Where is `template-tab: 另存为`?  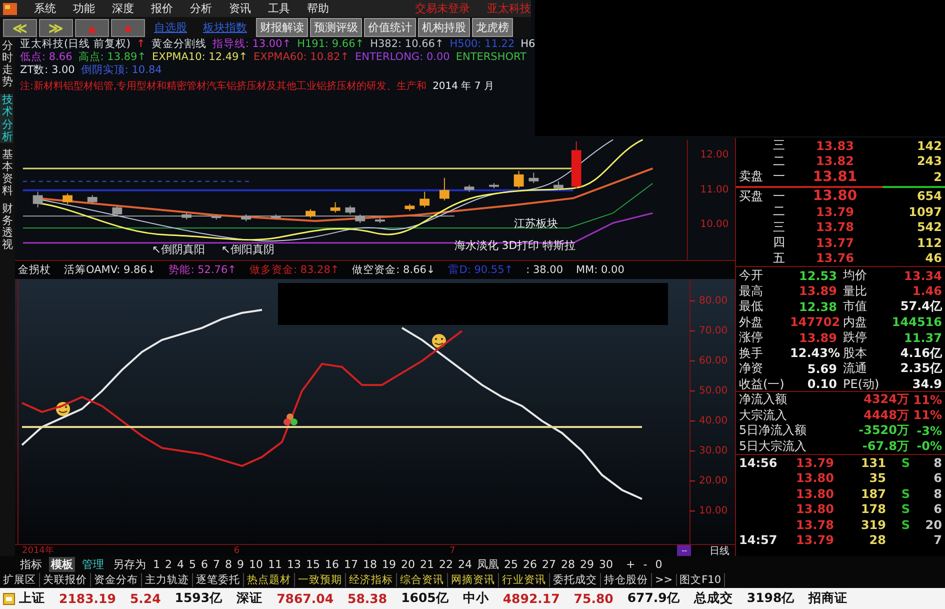
template-tab: 另存为 is located at coordinates (129, 564).